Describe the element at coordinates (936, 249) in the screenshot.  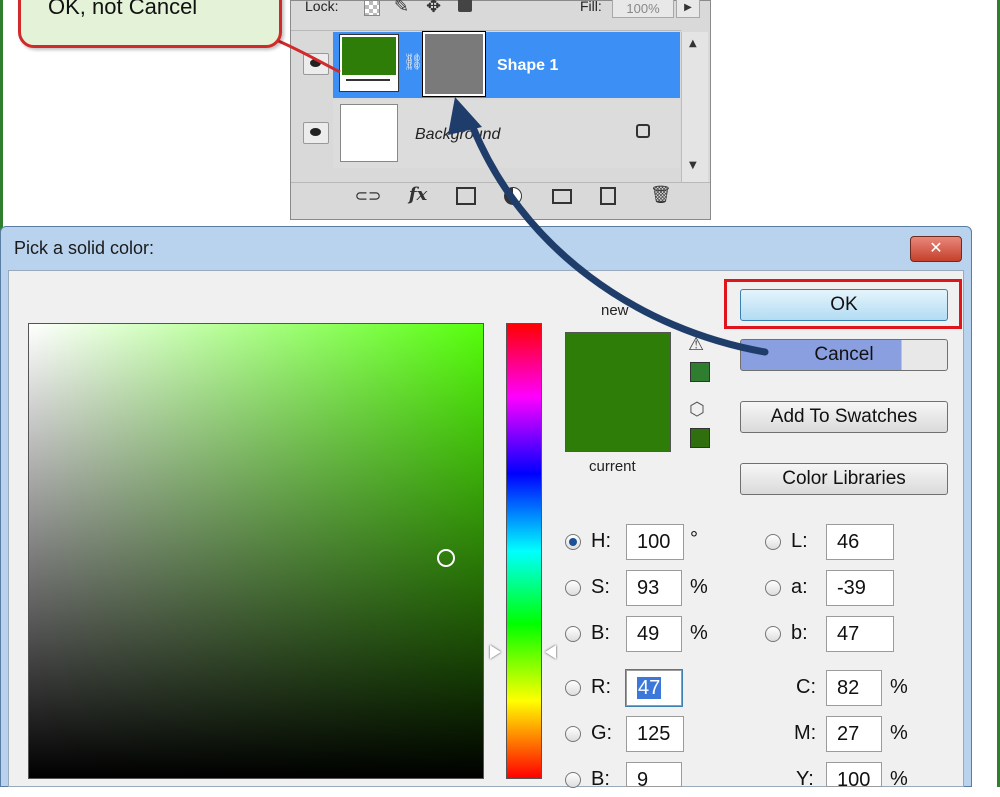
I see `close-button: ✕` at that location.